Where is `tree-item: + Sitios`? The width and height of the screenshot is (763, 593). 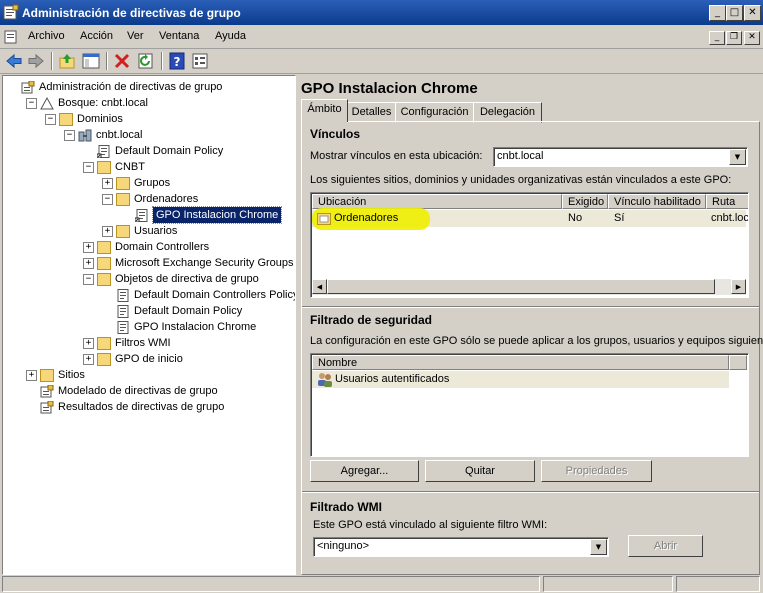
tree-item: + Sitios is located at coordinates (149, 375).